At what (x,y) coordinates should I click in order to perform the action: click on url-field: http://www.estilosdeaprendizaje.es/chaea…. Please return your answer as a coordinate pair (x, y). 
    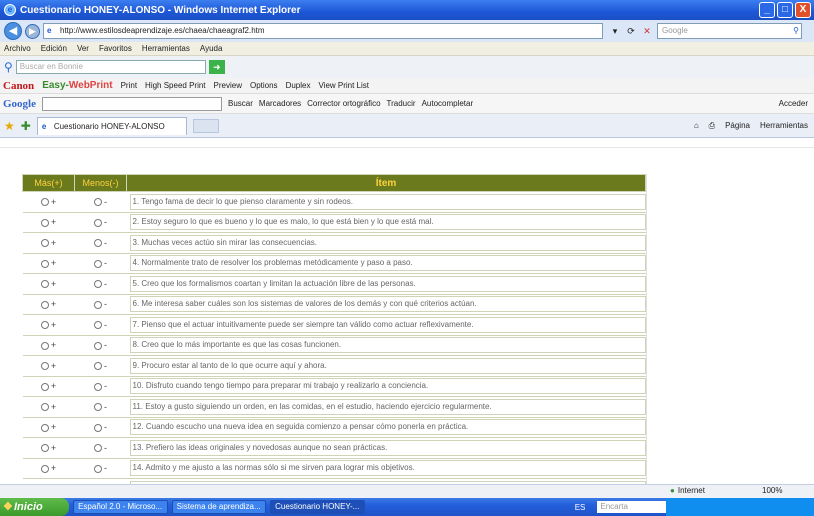
    Looking at the image, I should click on (323, 31).